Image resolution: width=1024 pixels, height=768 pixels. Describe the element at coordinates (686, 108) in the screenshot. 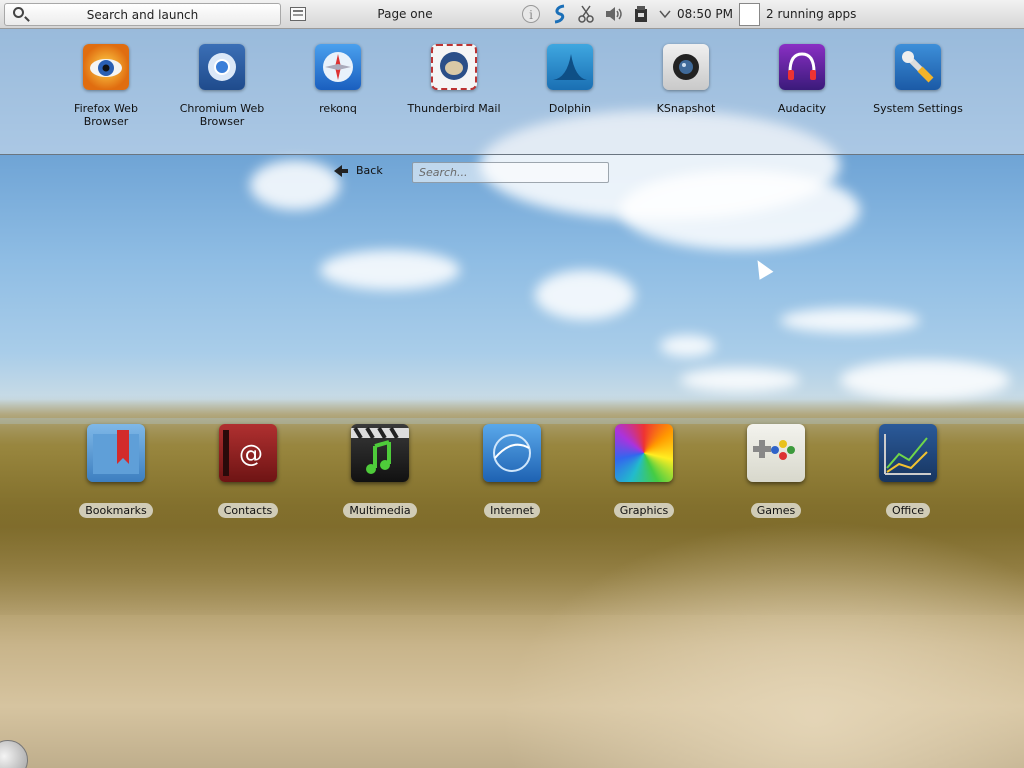

I see `favorite-label: KSnapshot` at that location.